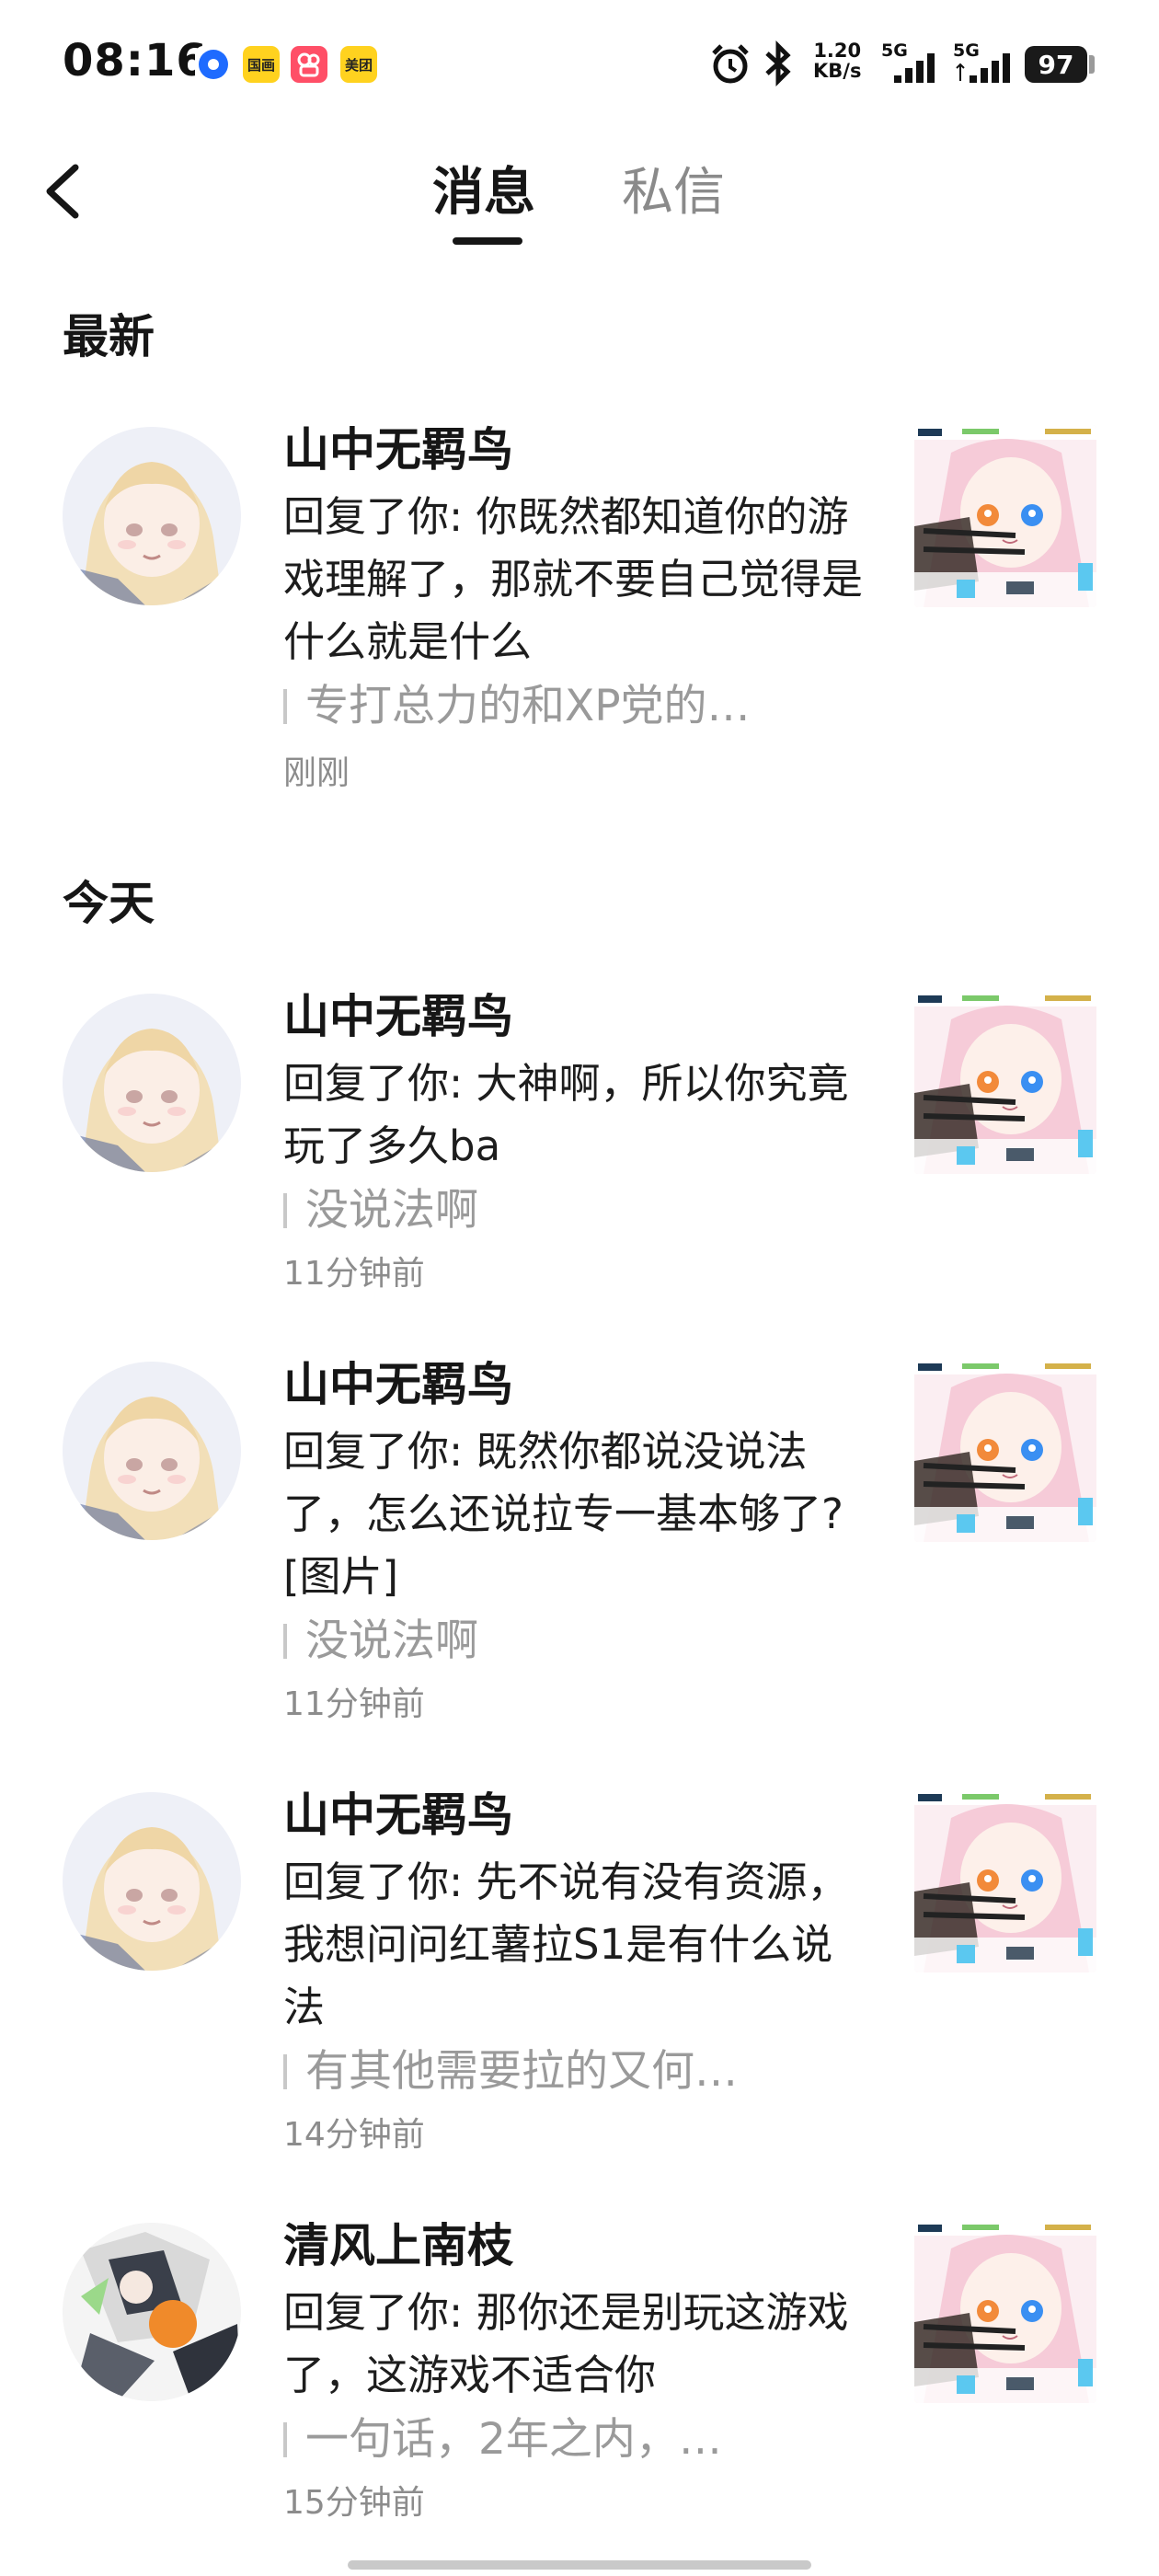 This screenshot has width=1159, height=2576. I want to click on kuaishou-icon, so click(309, 64).